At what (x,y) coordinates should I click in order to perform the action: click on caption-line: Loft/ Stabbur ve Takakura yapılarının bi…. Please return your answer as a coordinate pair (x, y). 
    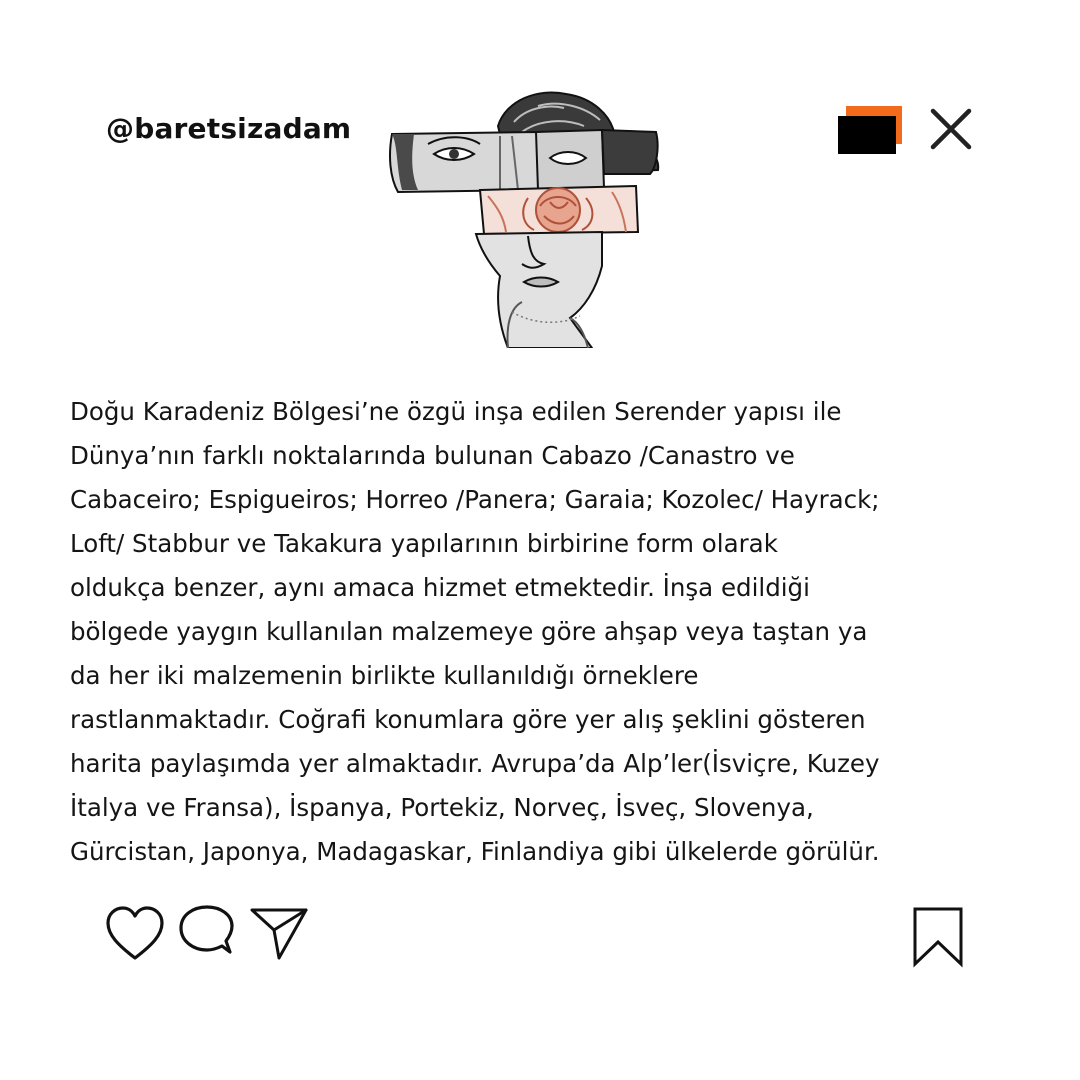
    Looking at the image, I should click on (424, 543).